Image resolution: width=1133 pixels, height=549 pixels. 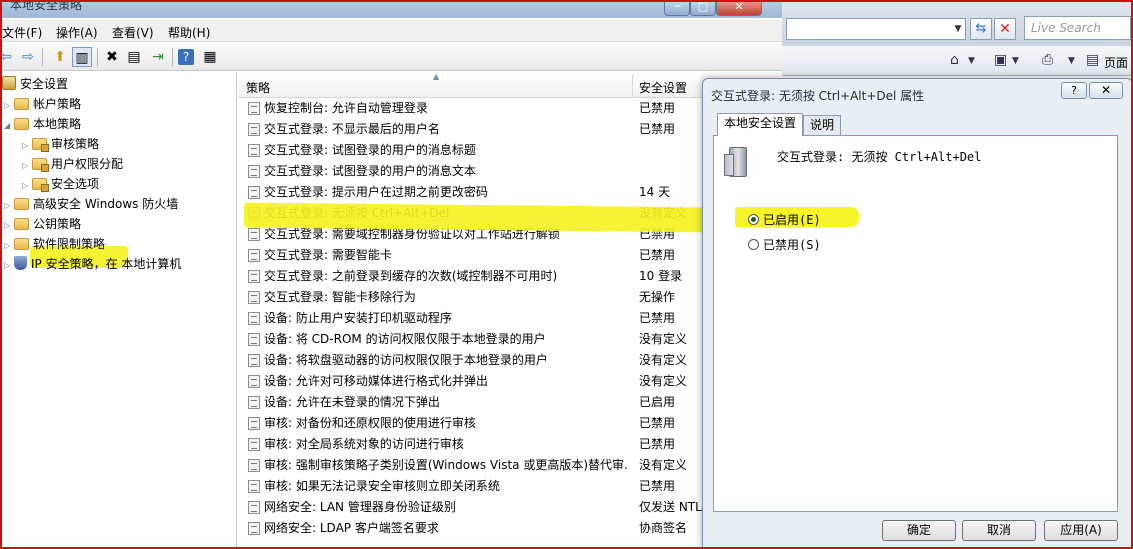 I want to click on show-hide-tree-icon: ▥, so click(x=82, y=57).